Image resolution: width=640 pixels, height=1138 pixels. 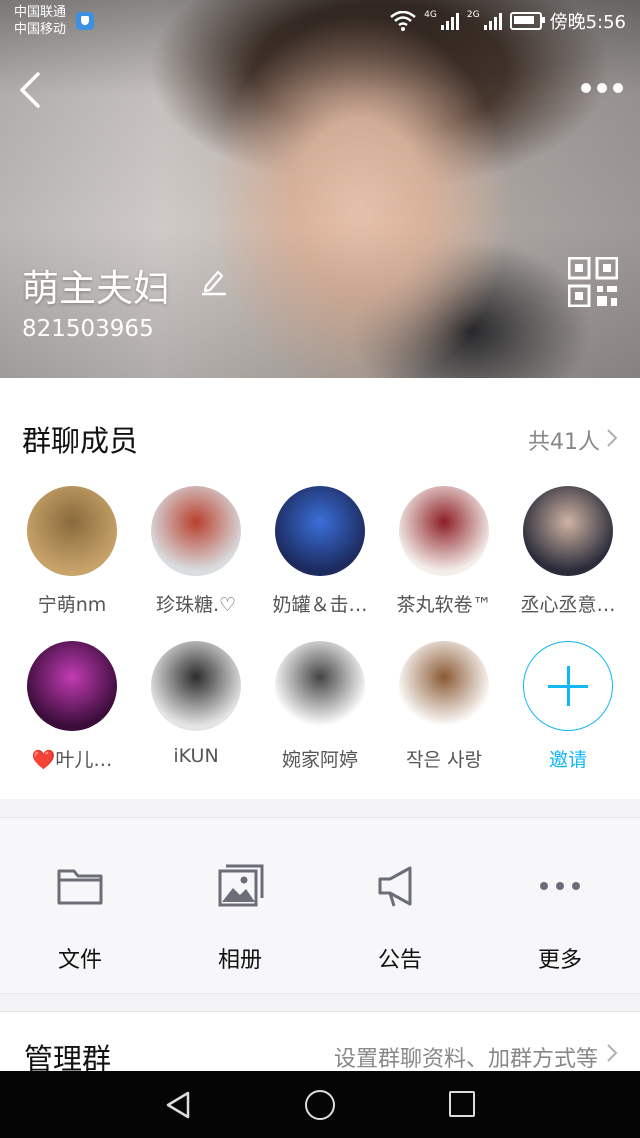 What do you see at coordinates (196, 605) in the screenshot?
I see `member-name: 珍珠糖.♡` at bounding box center [196, 605].